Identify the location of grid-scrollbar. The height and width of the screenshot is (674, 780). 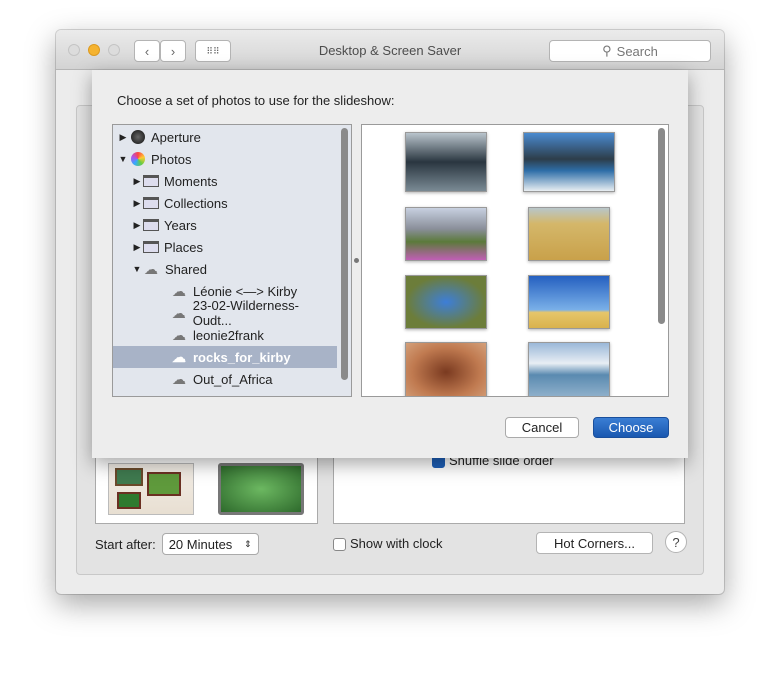
(661, 226).